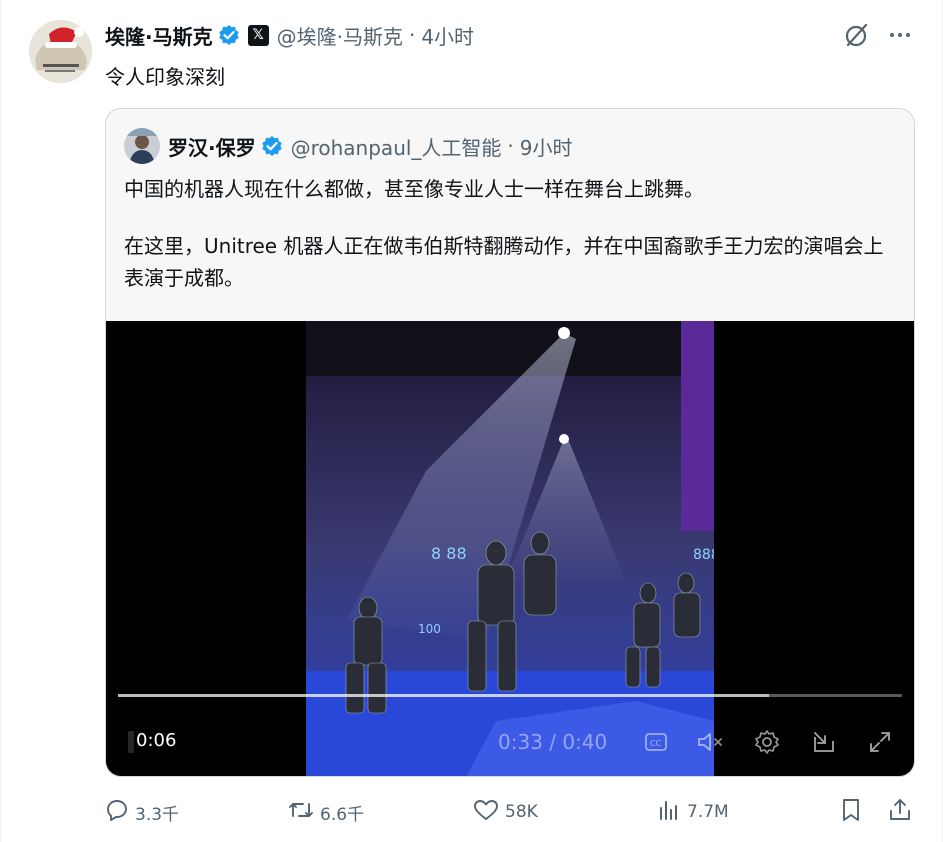 Image resolution: width=943 pixels, height=842 pixels. What do you see at coordinates (553, 742) in the screenshot?
I see `video-total-time: 0:33 / 0:40` at bounding box center [553, 742].